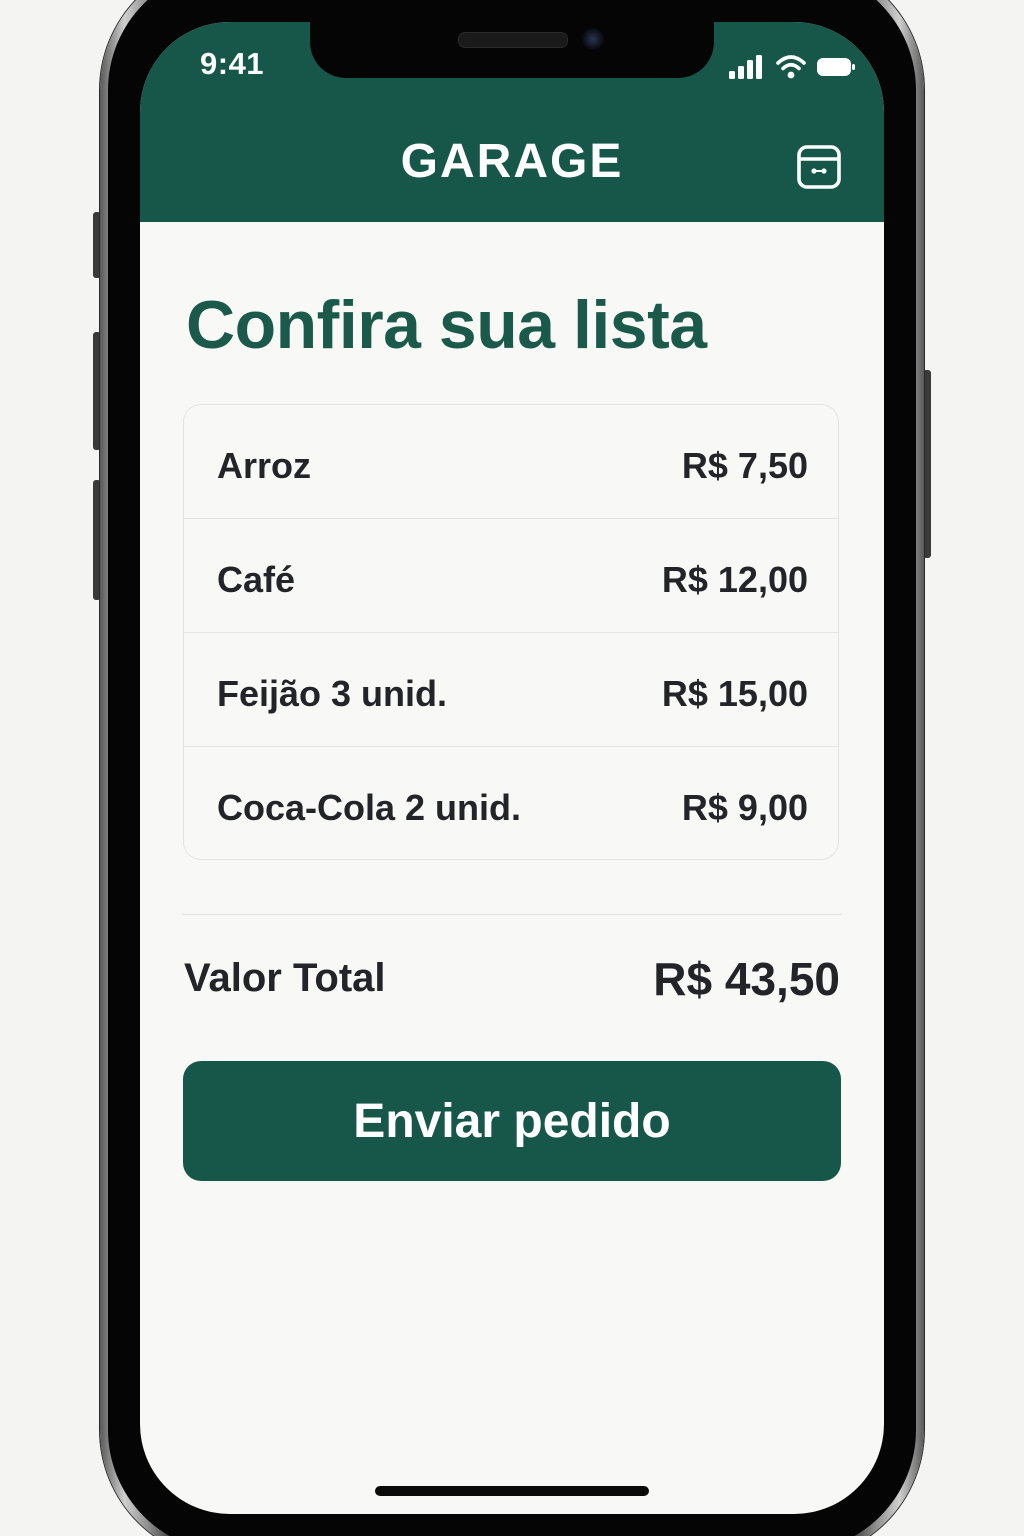 This screenshot has height=1536, width=1024. I want to click on list-item: Feijão 3 unid. R$ 15,00, so click(511, 690).